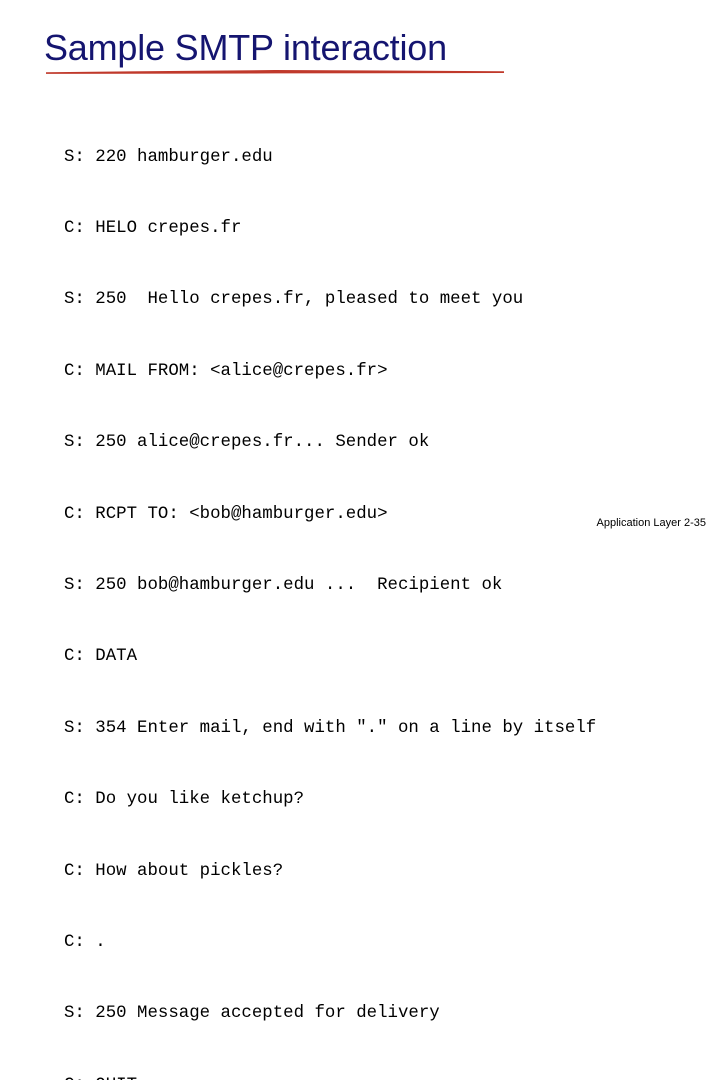 The width and height of the screenshot is (720, 1080). Describe the element at coordinates (252, 1014) in the screenshot. I see `transcript-line: S: 250 Message accepted for delivery` at that location.